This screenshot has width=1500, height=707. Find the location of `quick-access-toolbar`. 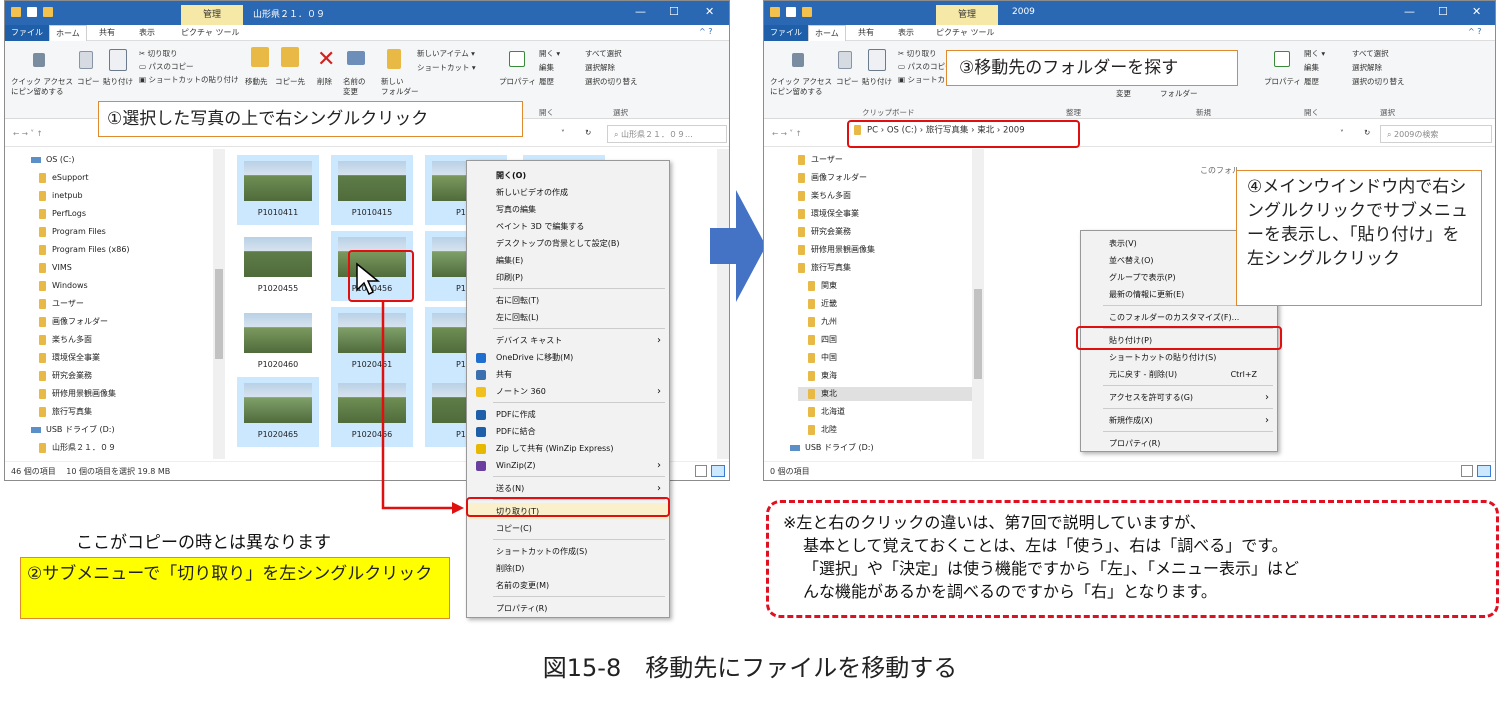

quick-access-toolbar is located at coordinates (791, 12).